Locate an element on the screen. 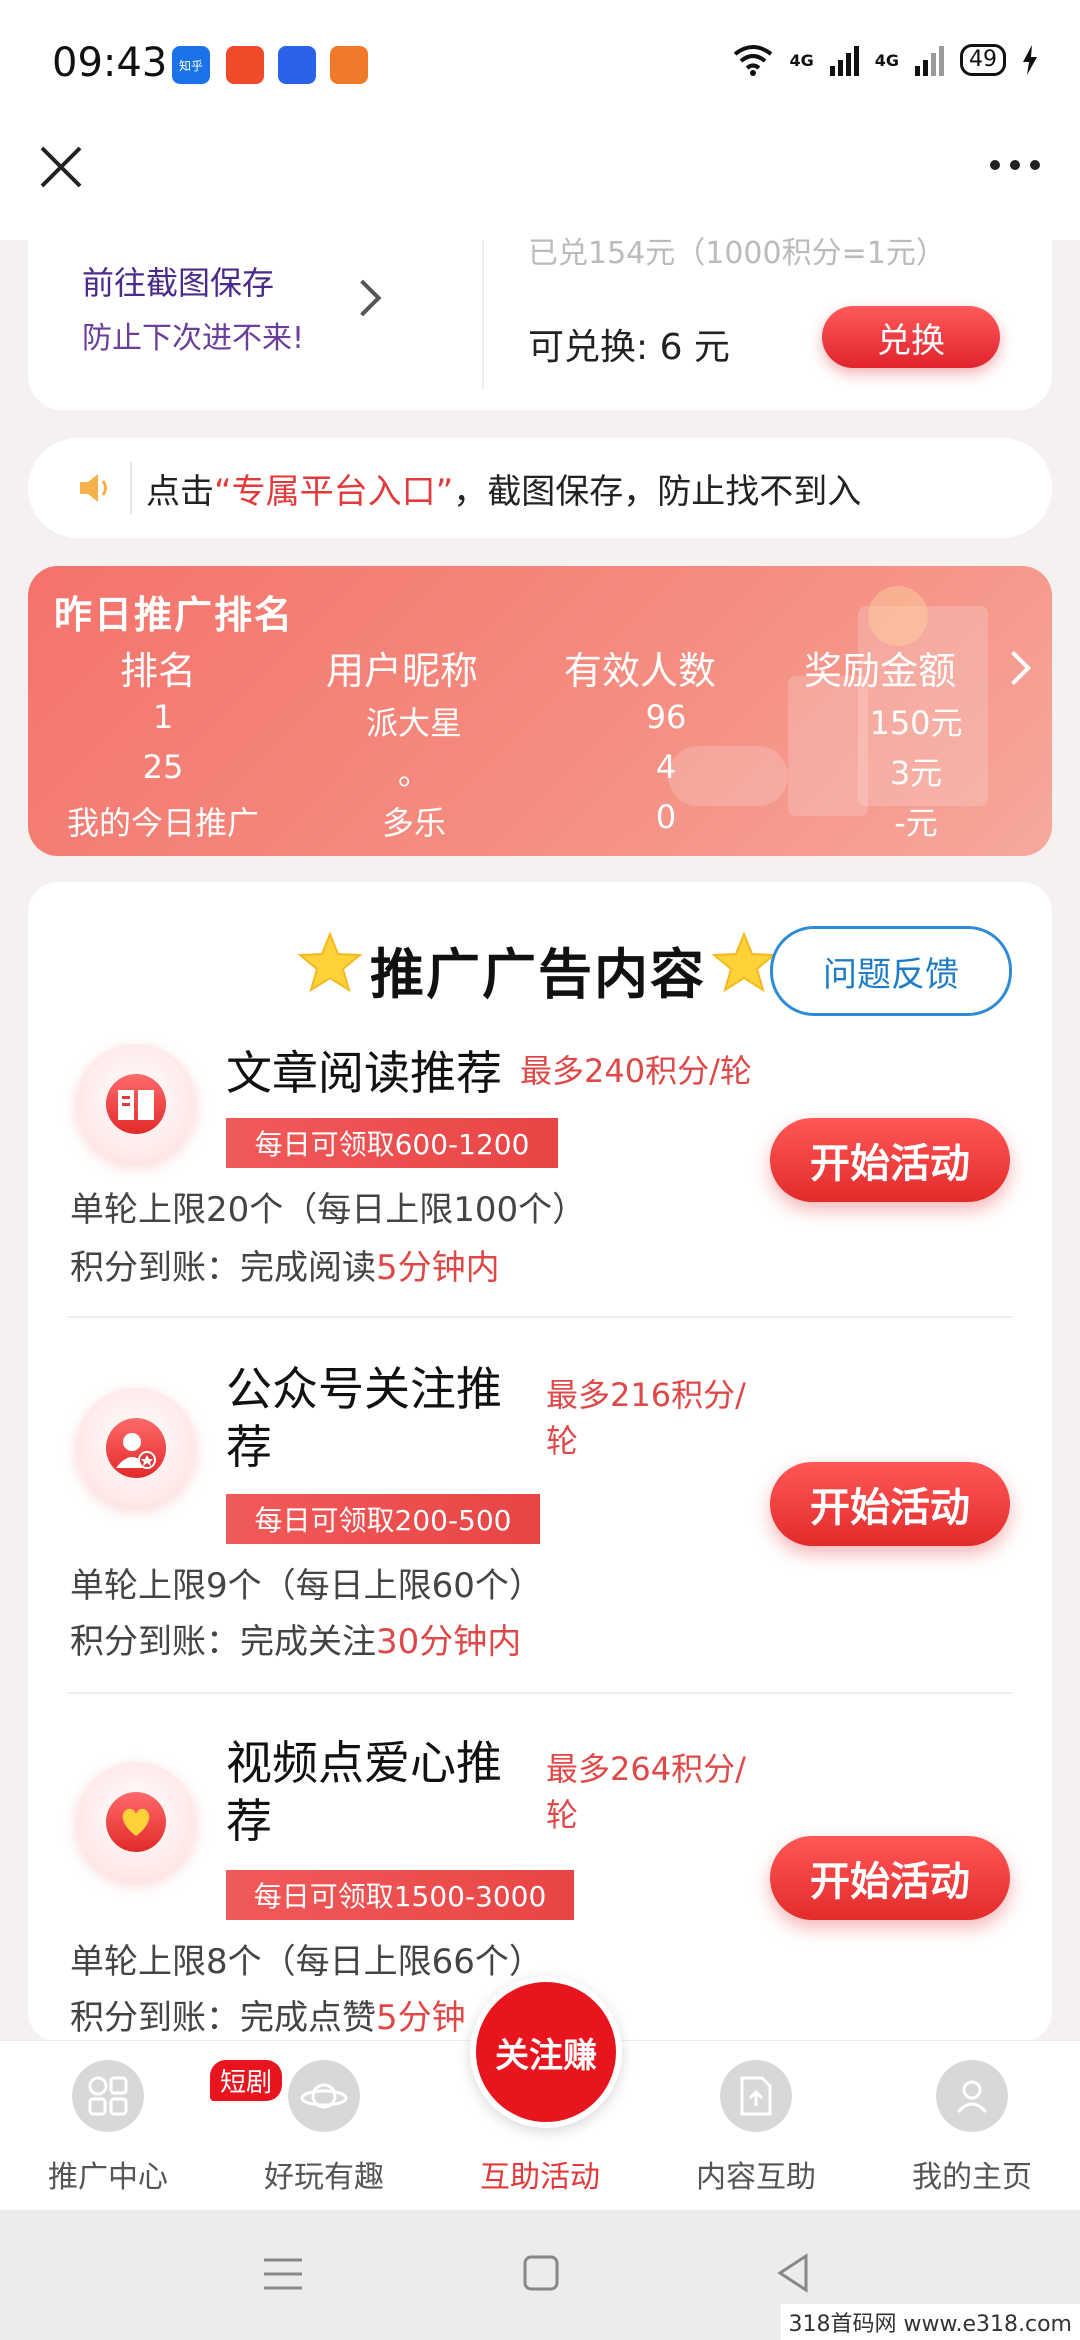 This screenshot has height=2340, width=1080. rank-cell: -元 is located at coordinates (916, 823).